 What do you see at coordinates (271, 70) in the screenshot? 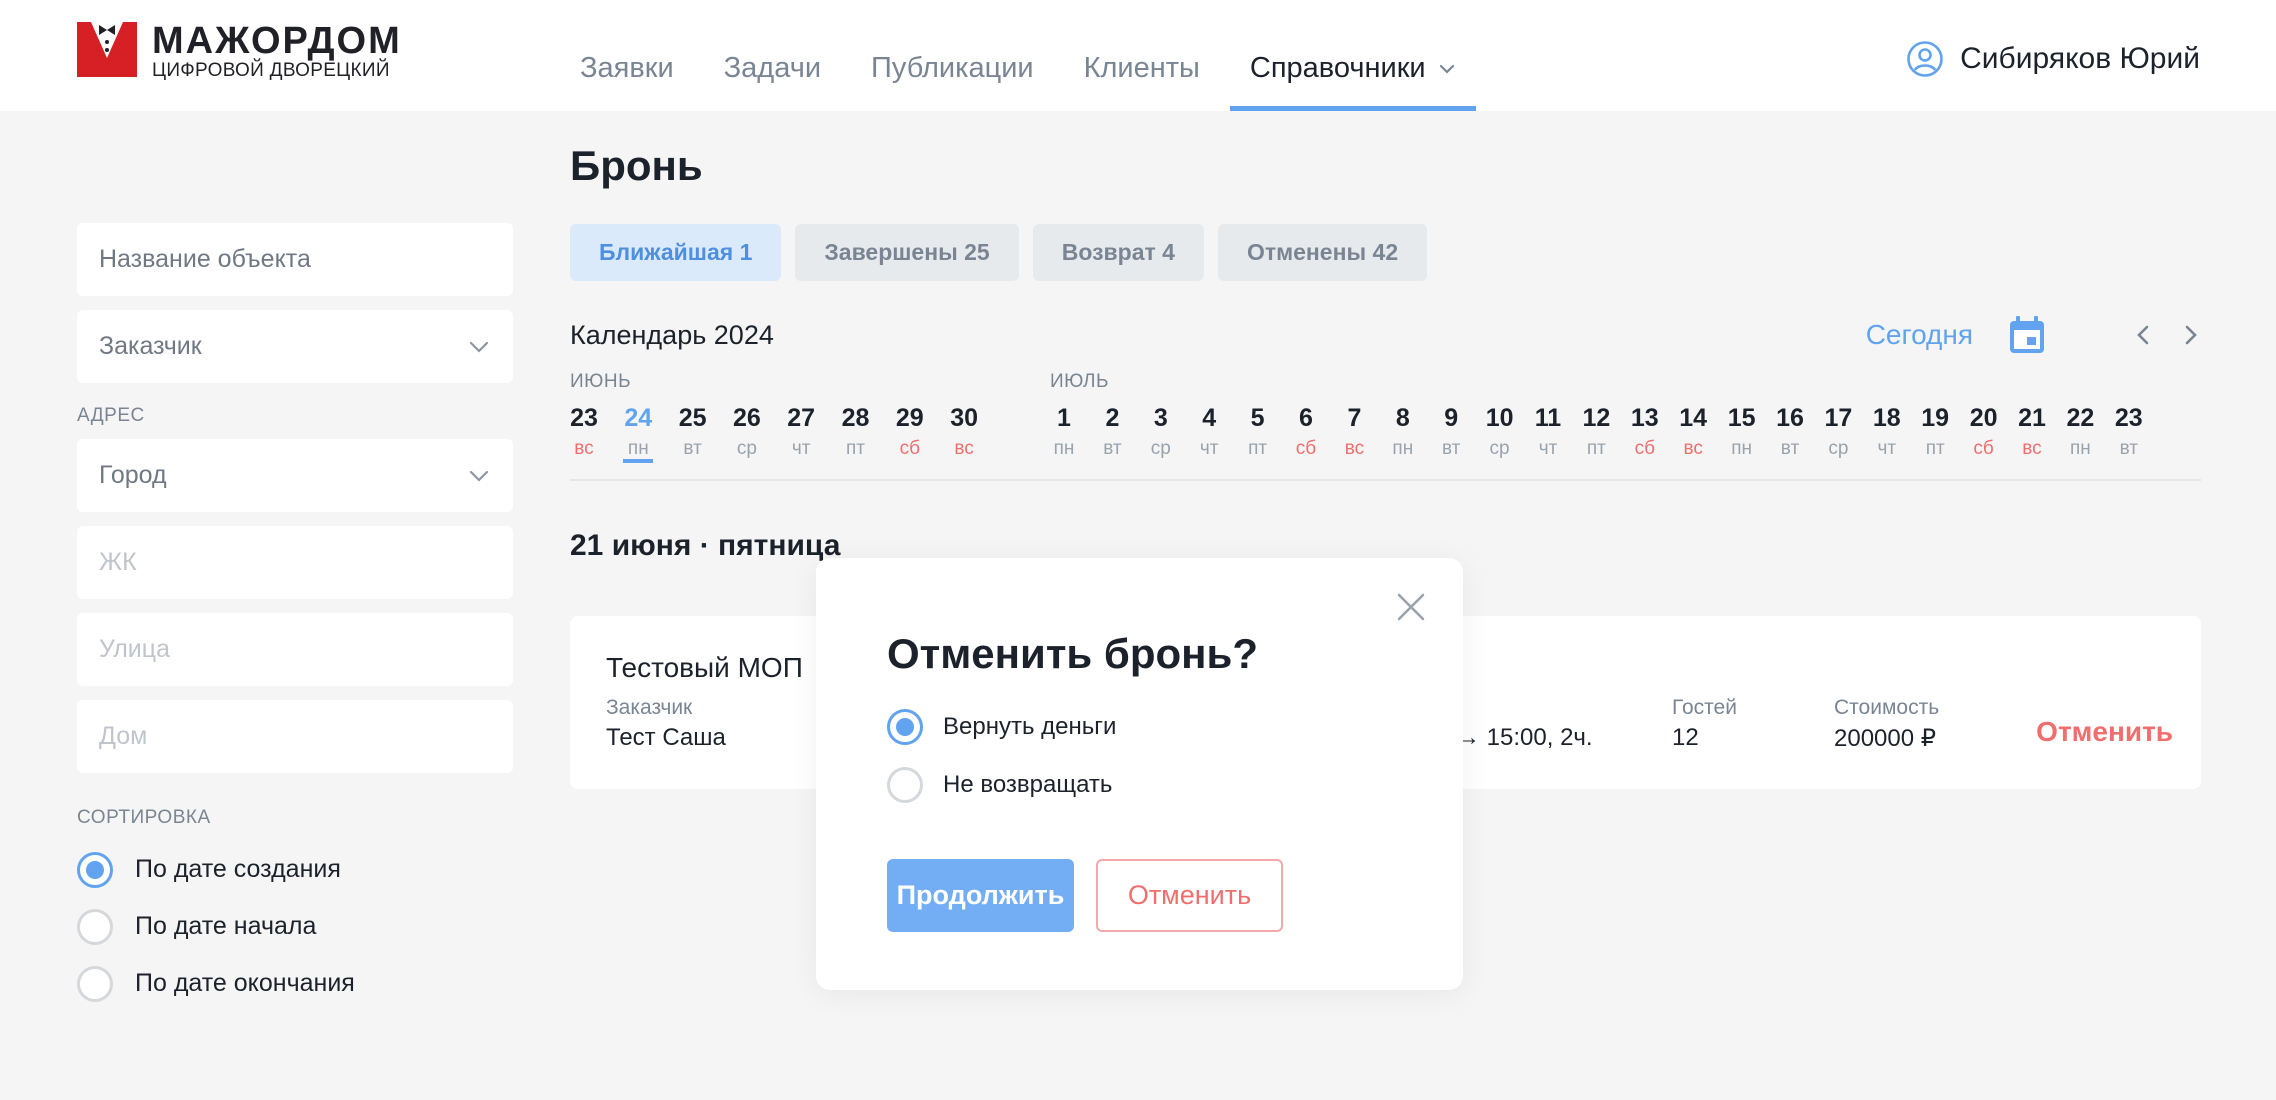
I see `logo-subtitle: ЦИФРОВОЙ ДВОРЕЦКИЙ` at bounding box center [271, 70].